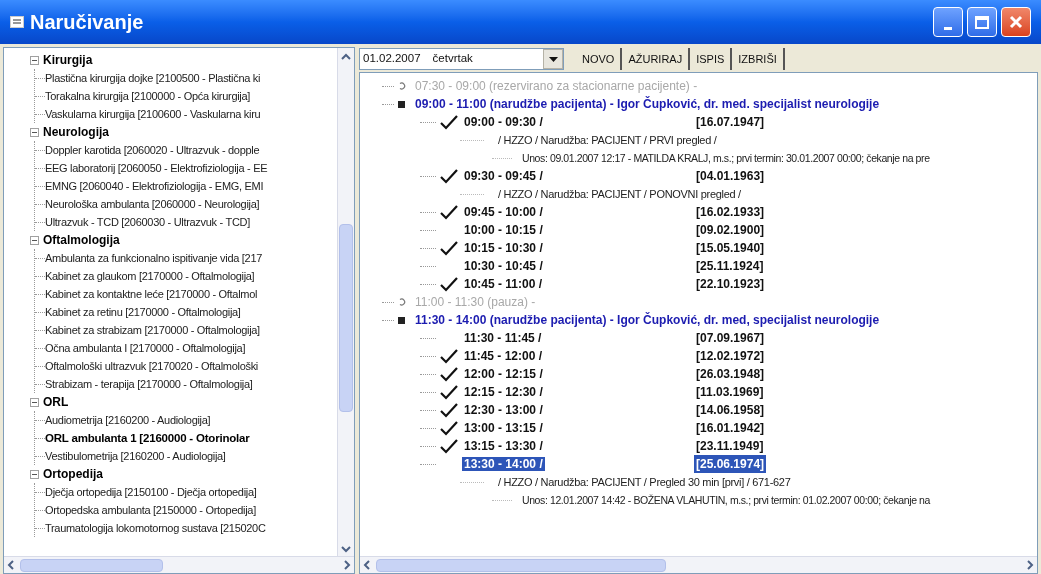 The height and width of the screenshot is (574, 1041). What do you see at coordinates (726, 158) in the screenshot?
I see `entry-note: Unos: 09.01.2007 12:17 - MATILDA KRALJ, m.s.; prvi termin: 30.01.2007 00:00; čekanje na pre` at bounding box center [726, 158].